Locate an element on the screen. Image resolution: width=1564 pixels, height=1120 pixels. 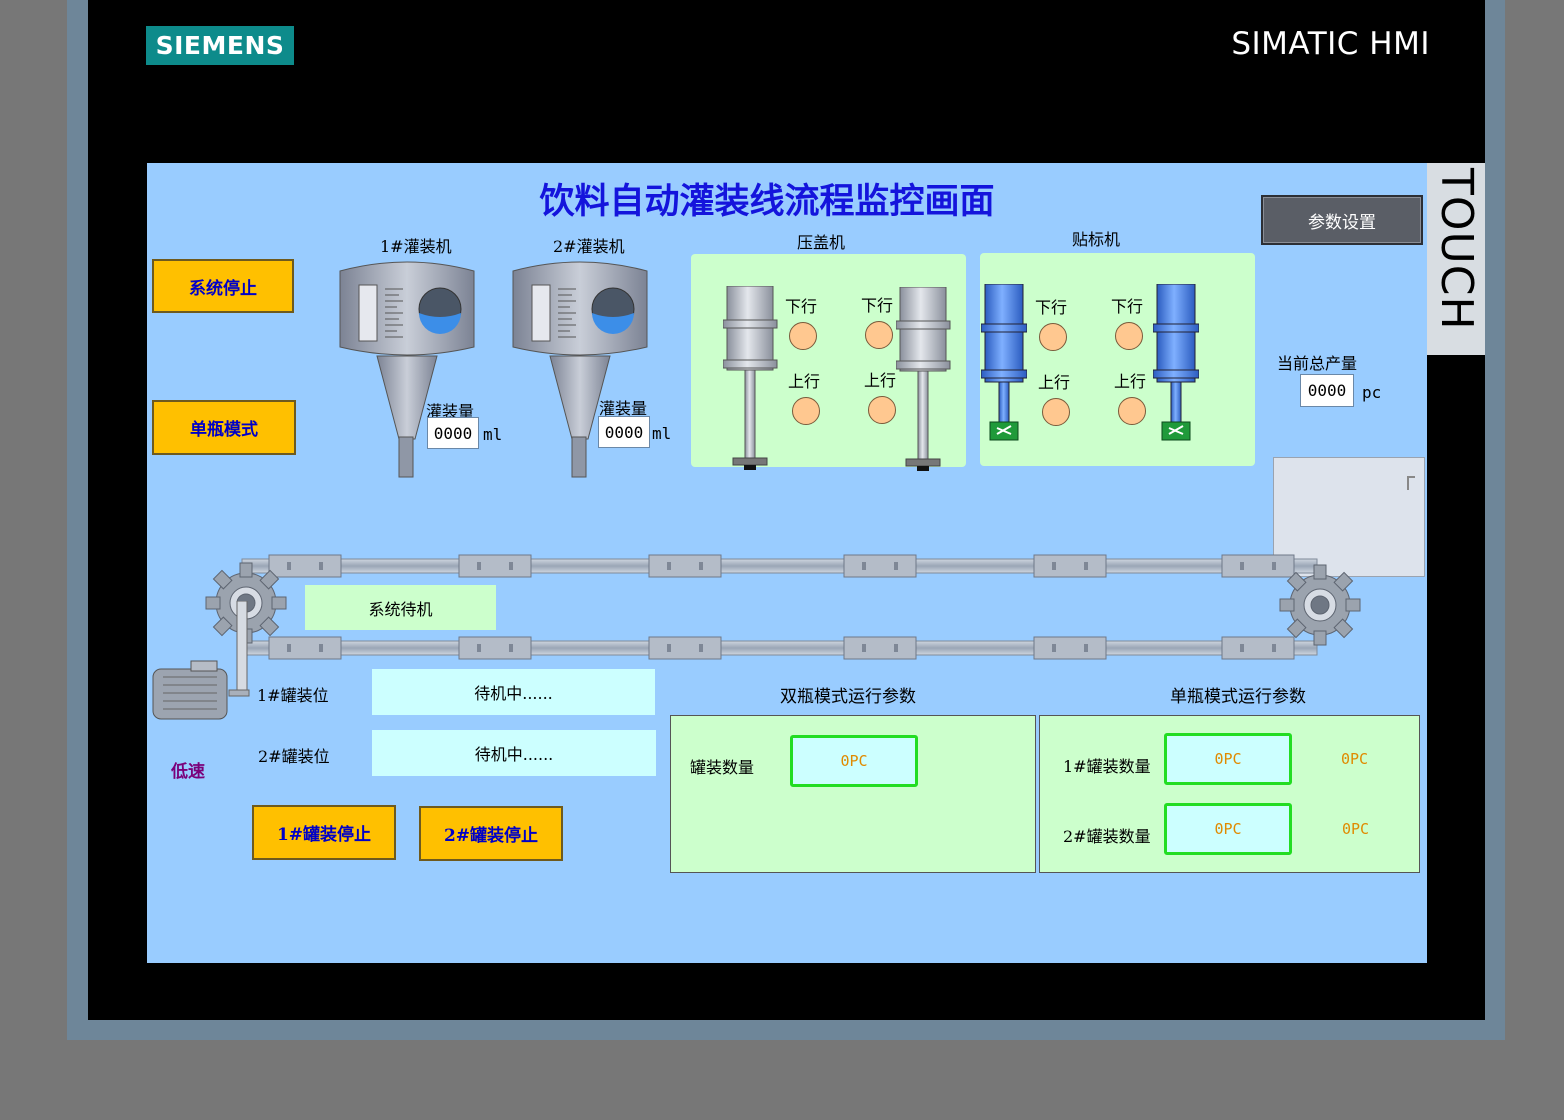
production-unit: pc is located at coordinates (1372, 392).